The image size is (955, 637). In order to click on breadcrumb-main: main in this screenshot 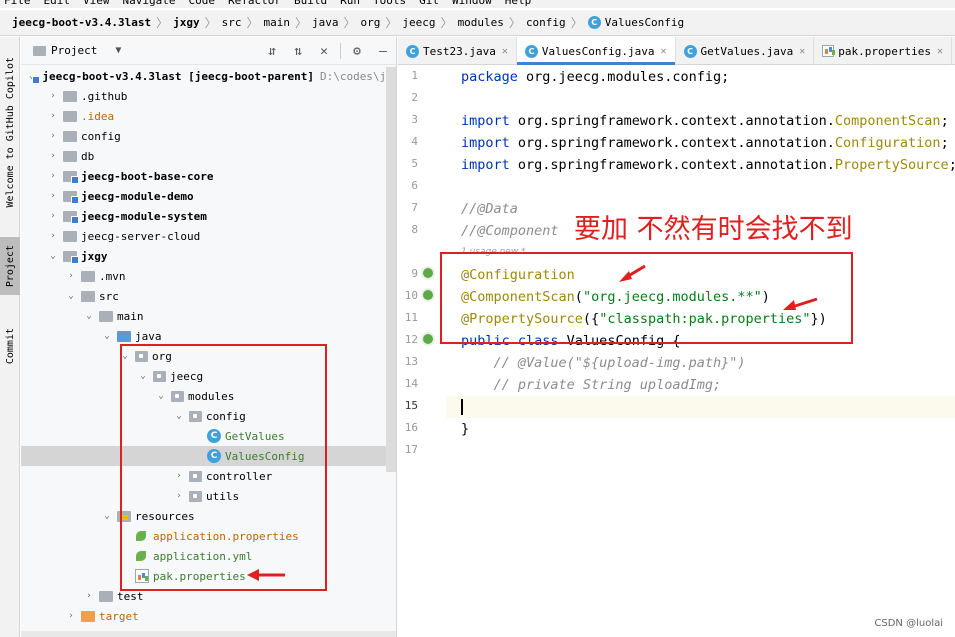, I will do `click(277, 22)`.